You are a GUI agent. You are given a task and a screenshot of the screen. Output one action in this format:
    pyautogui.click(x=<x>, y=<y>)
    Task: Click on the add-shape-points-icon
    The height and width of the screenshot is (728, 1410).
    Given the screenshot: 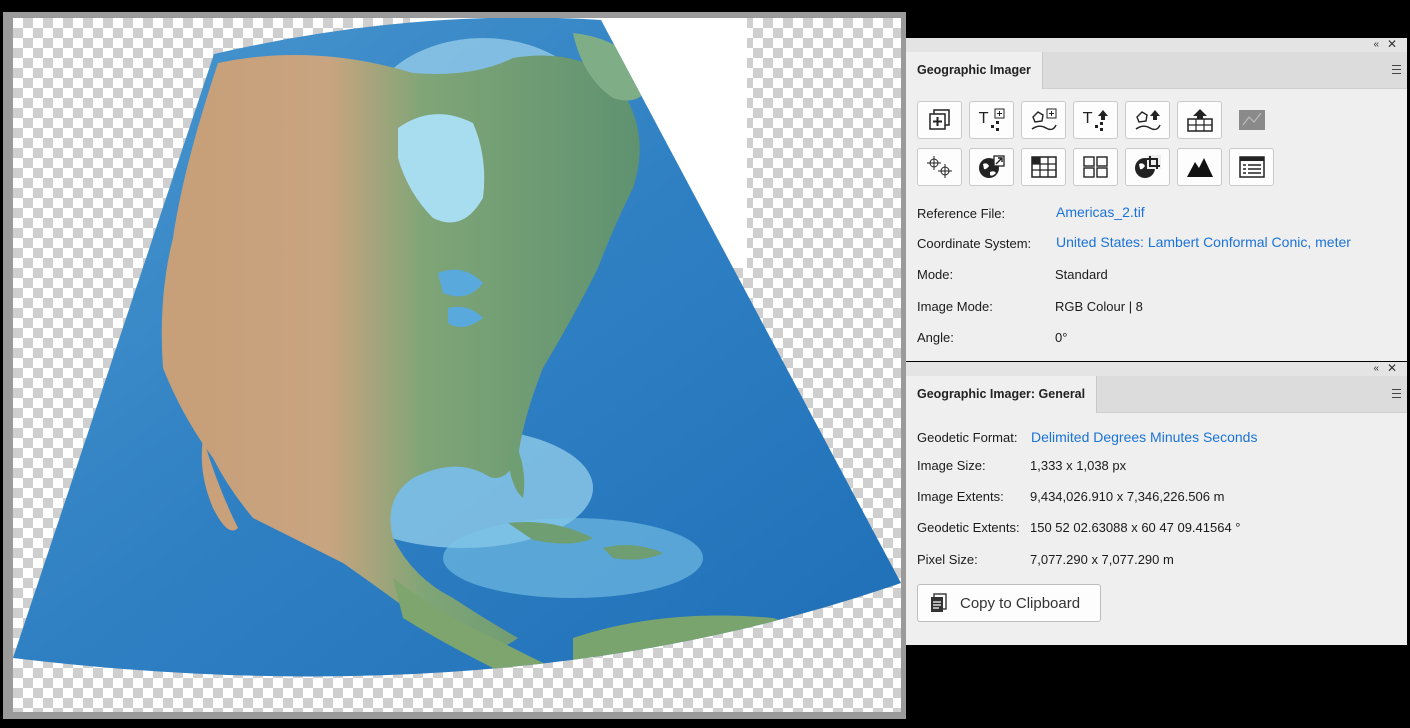 What is the action you would take?
    pyautogui.click(x=1044, y=119)
    